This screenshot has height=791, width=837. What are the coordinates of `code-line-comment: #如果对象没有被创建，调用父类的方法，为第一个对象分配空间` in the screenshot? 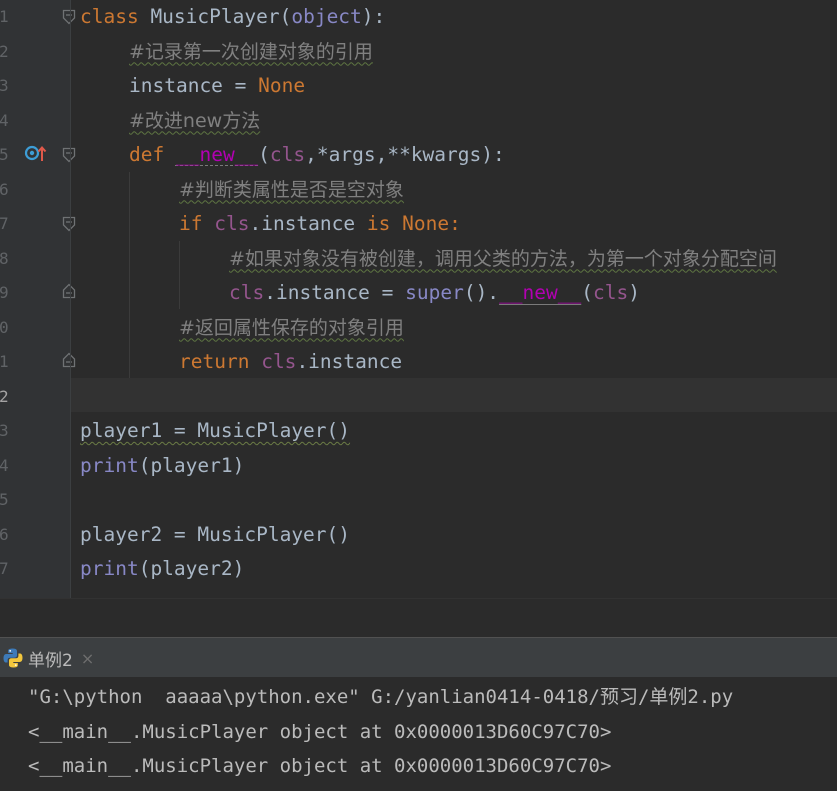 It's located at (503, 259).